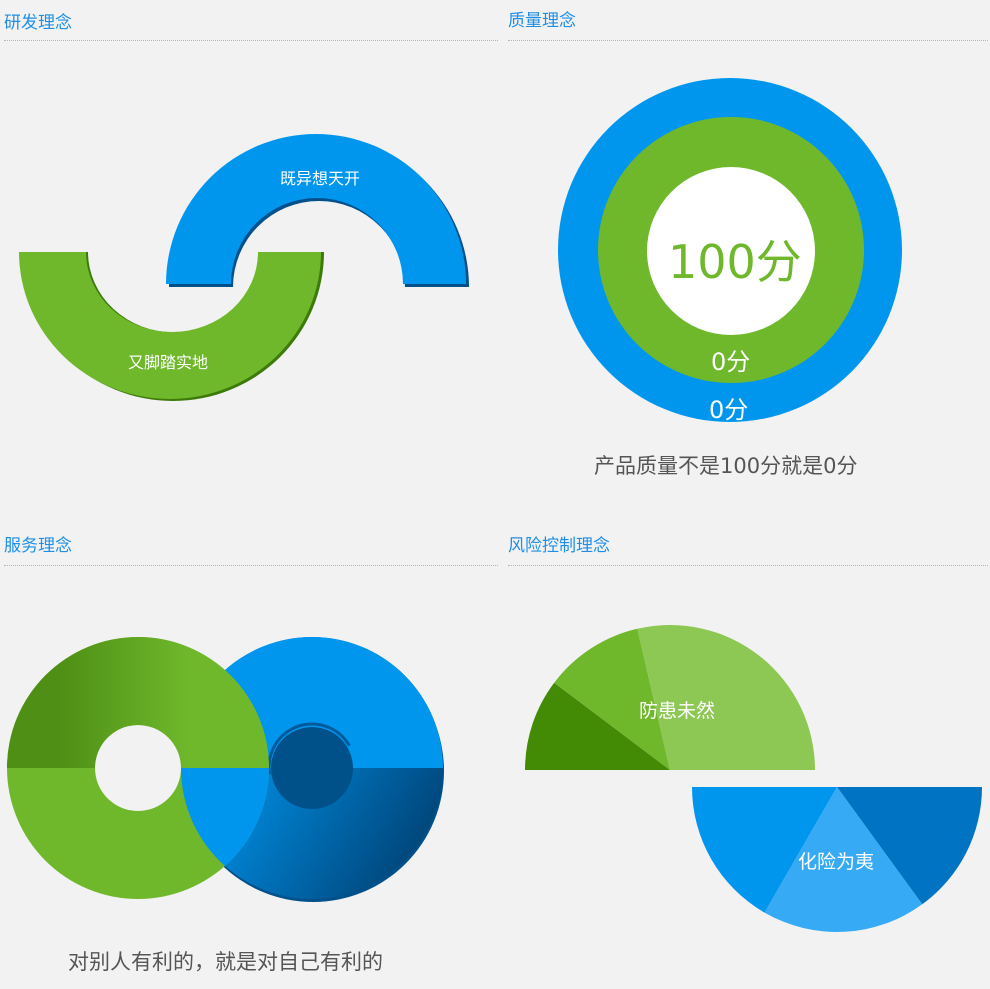  What do you see at coordinates (836, 862) in the screenshot?
I see `label-risk-bottom: 化险为夷` at bounding box center [836, 862].